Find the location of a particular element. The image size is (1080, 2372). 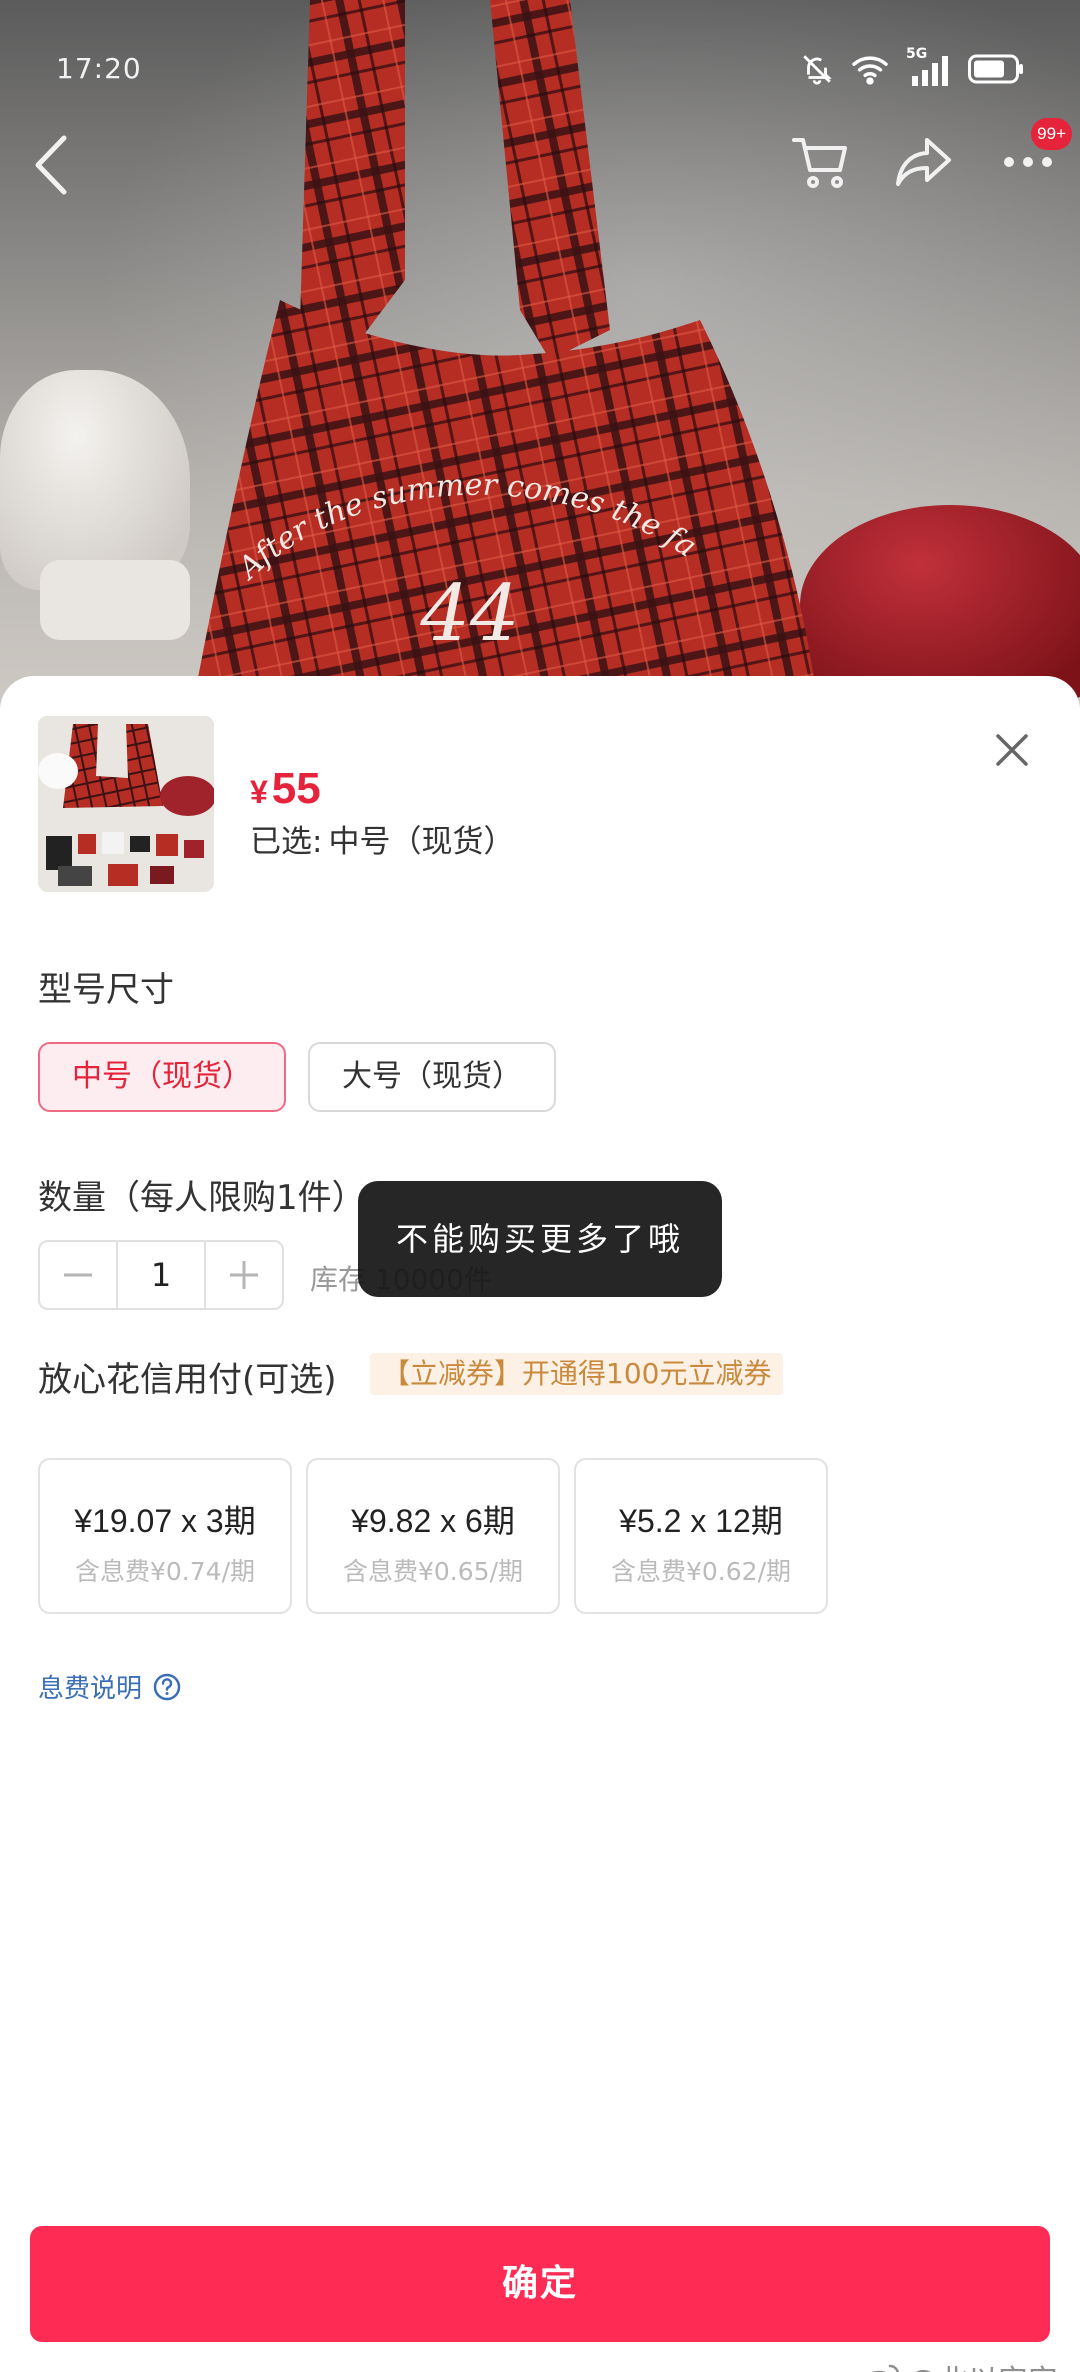

selected-label: 已选: is located at coordinates (286, 842).